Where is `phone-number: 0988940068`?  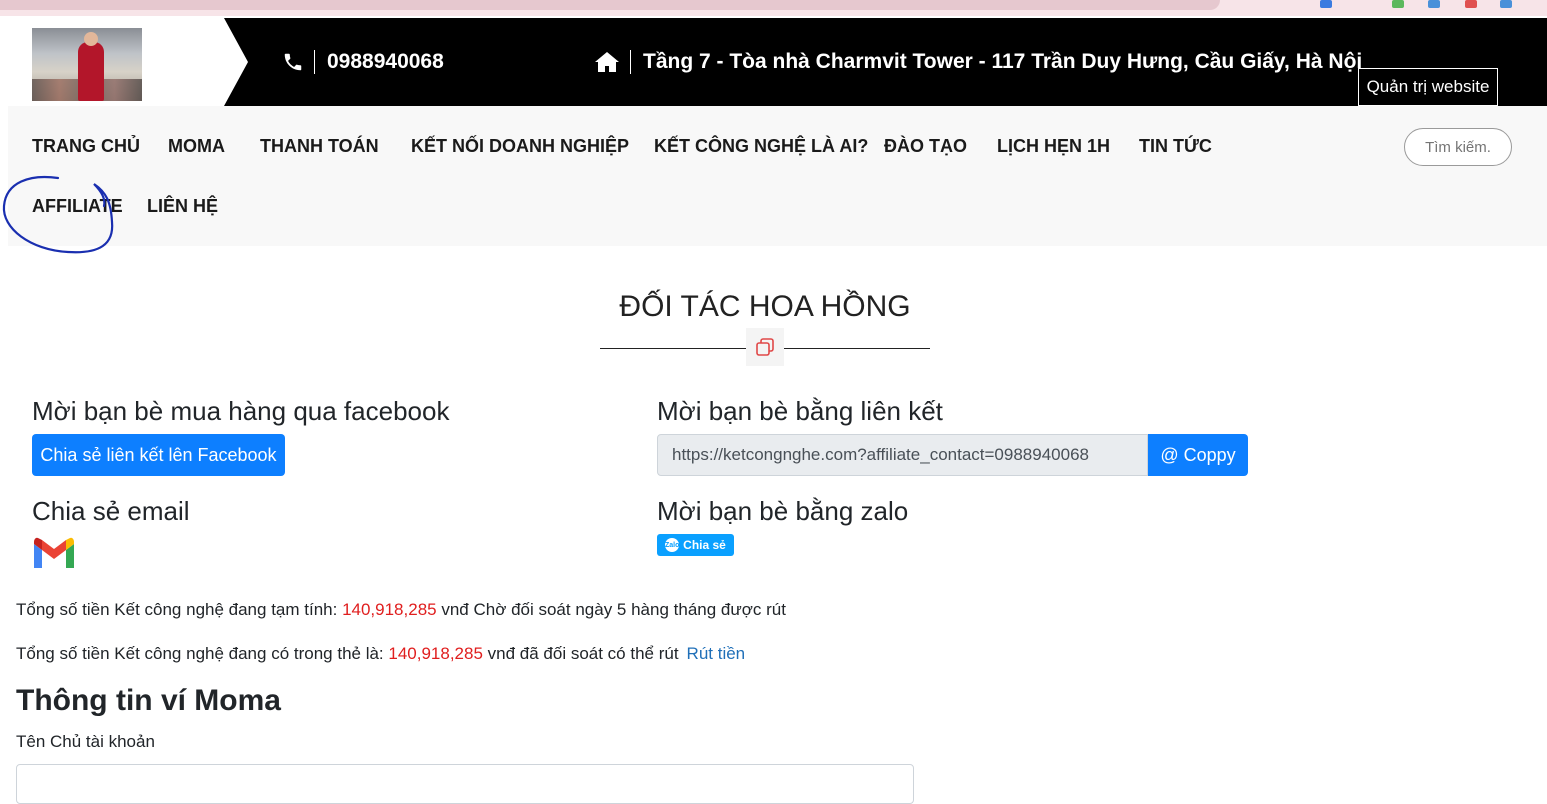 phone-number: 0988940068 is located at coordinates (385, 61).